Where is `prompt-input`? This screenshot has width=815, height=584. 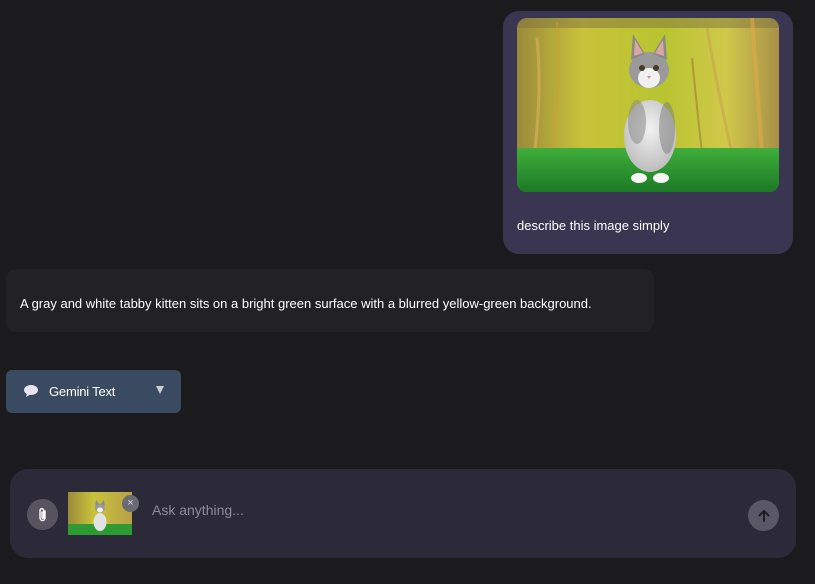 prompt-input is located at coordinates (432, 510).